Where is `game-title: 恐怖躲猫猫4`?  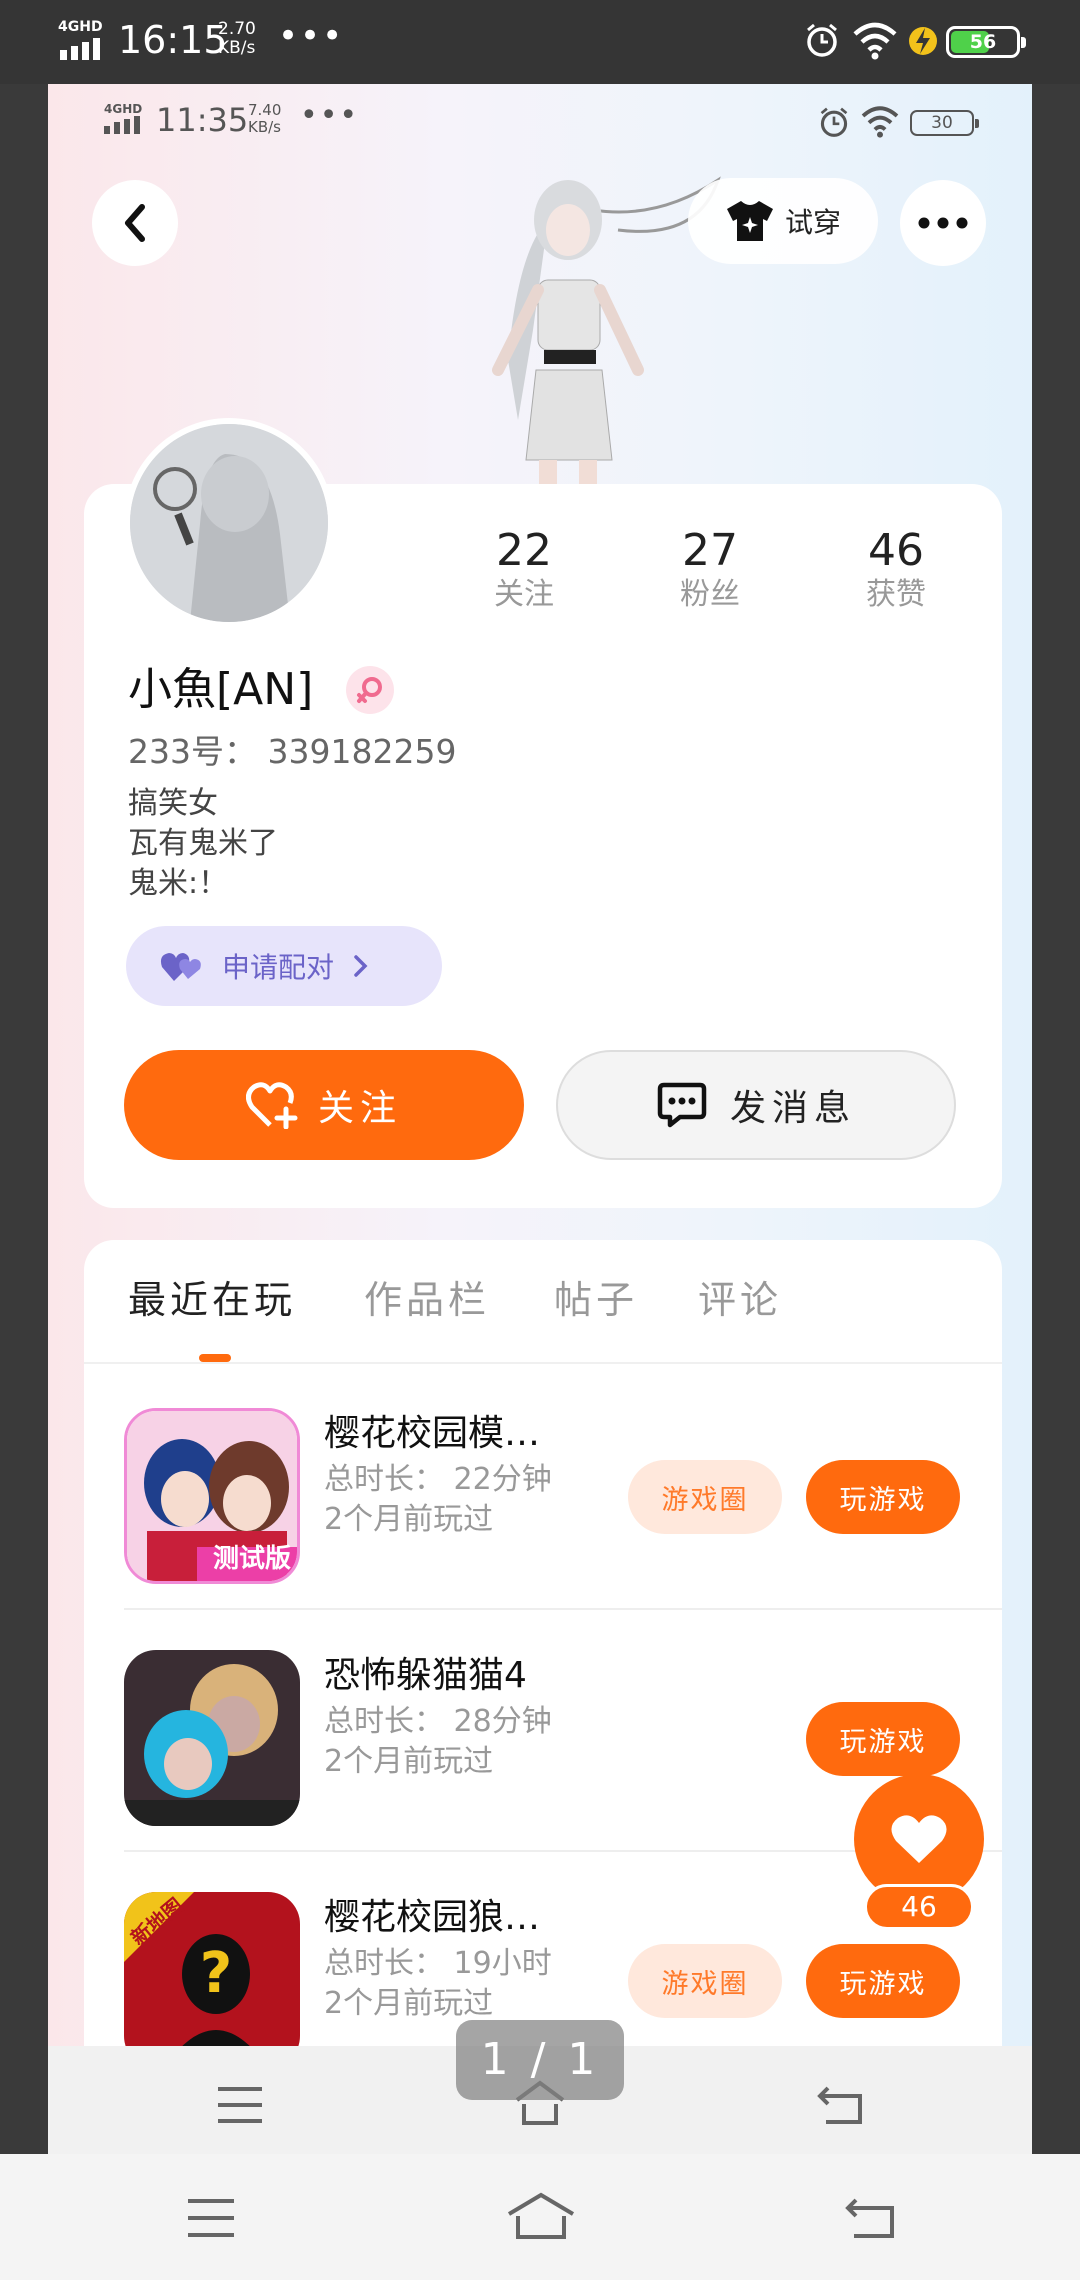 game-title: 恐怖躲猫猫4 is located at coordinates (425, 1675).